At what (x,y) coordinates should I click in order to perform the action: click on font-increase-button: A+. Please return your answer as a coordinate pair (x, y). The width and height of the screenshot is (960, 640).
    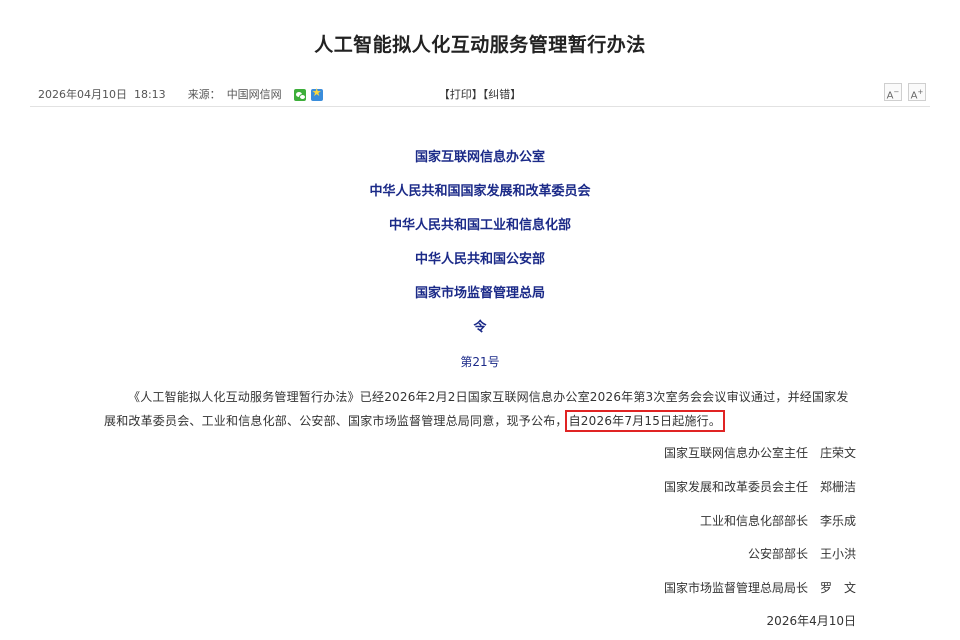
    Looking at the image, I should click on (917, 92).